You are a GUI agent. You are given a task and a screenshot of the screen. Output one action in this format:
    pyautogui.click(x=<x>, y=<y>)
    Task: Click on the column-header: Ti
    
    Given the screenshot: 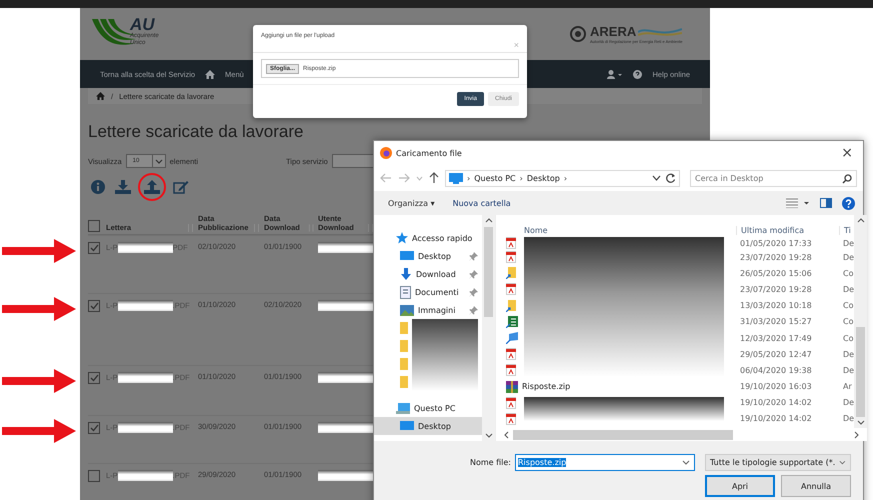 What is the action you would take?
    pyautogui.click(x=845, y=230)
    